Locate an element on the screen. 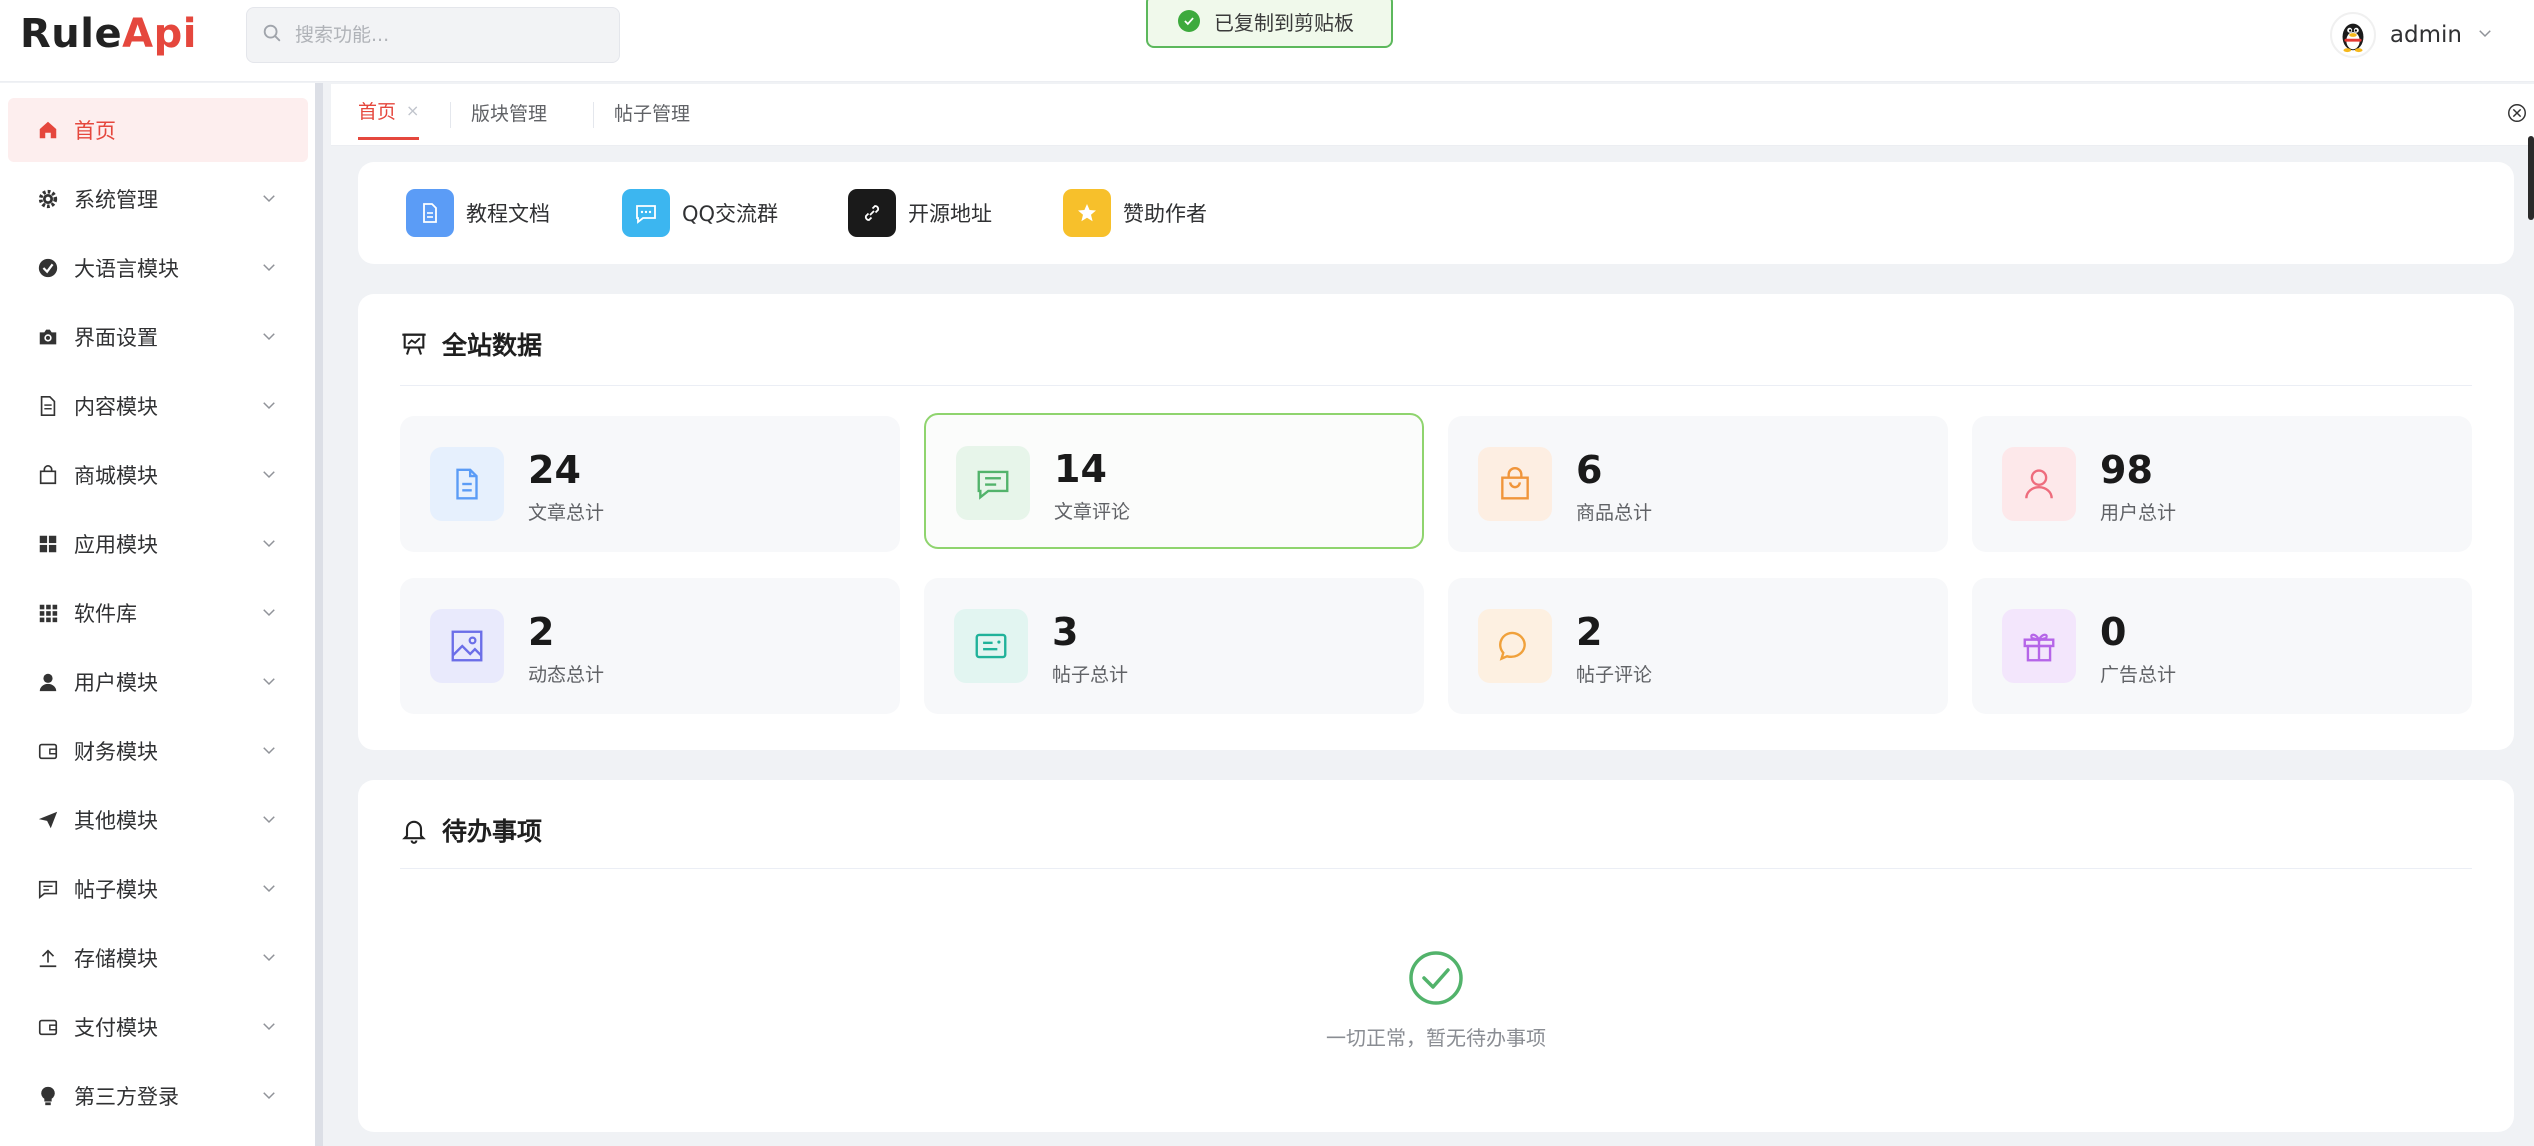 This screenshot has width=2534, height=1146. logo: RuleApi is located at coordinates (108, 34).